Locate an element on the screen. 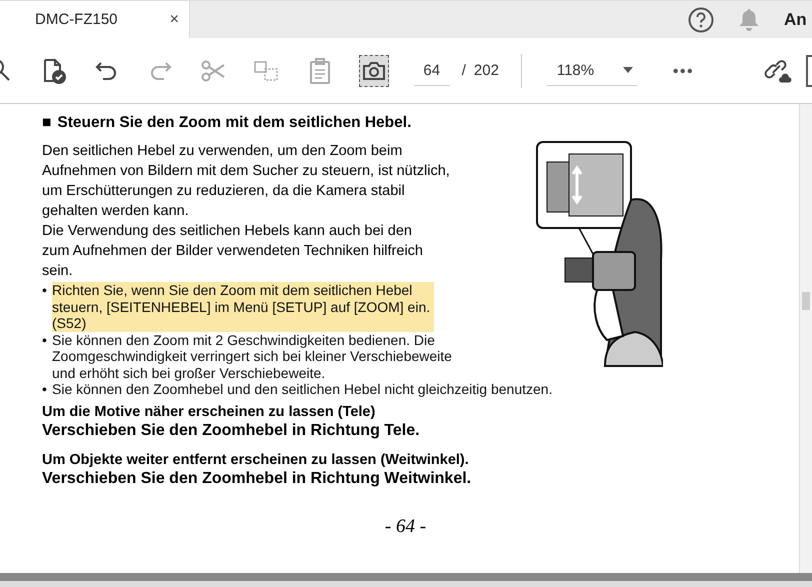  instruction-condition: Um die Motive näher erscheinen zu lassen (Tele) is located at coordinates (209, 412).